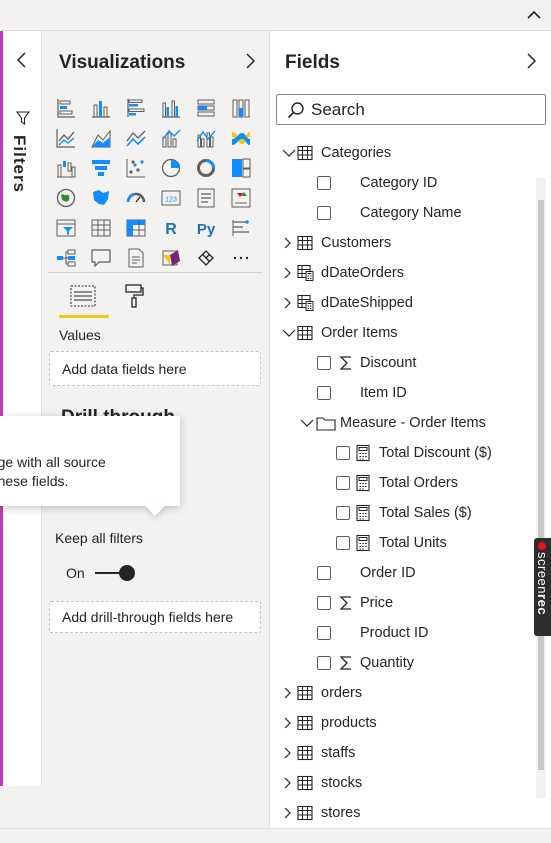 Image resolution: width=551 pixels, height=843 pixels. I want to click on field-row: Total Discount ($), so click(410, 453).